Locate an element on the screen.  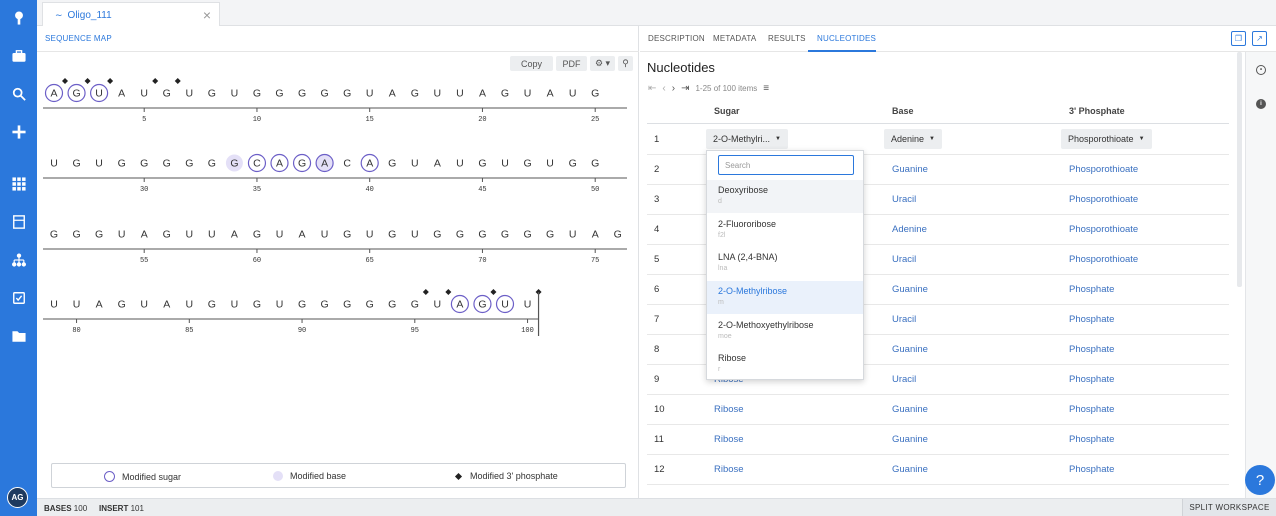
caret-down-icon: ▼ is located at coordinates (932, 139).